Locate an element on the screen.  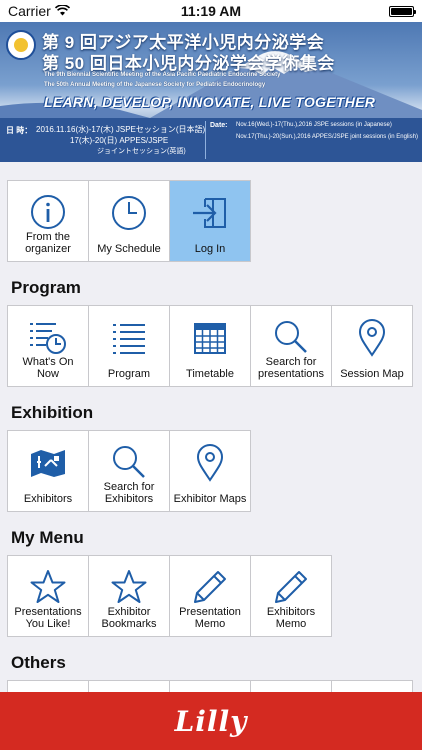
whats-on-now-button: What's On Now is located at coordinates (48, 346).